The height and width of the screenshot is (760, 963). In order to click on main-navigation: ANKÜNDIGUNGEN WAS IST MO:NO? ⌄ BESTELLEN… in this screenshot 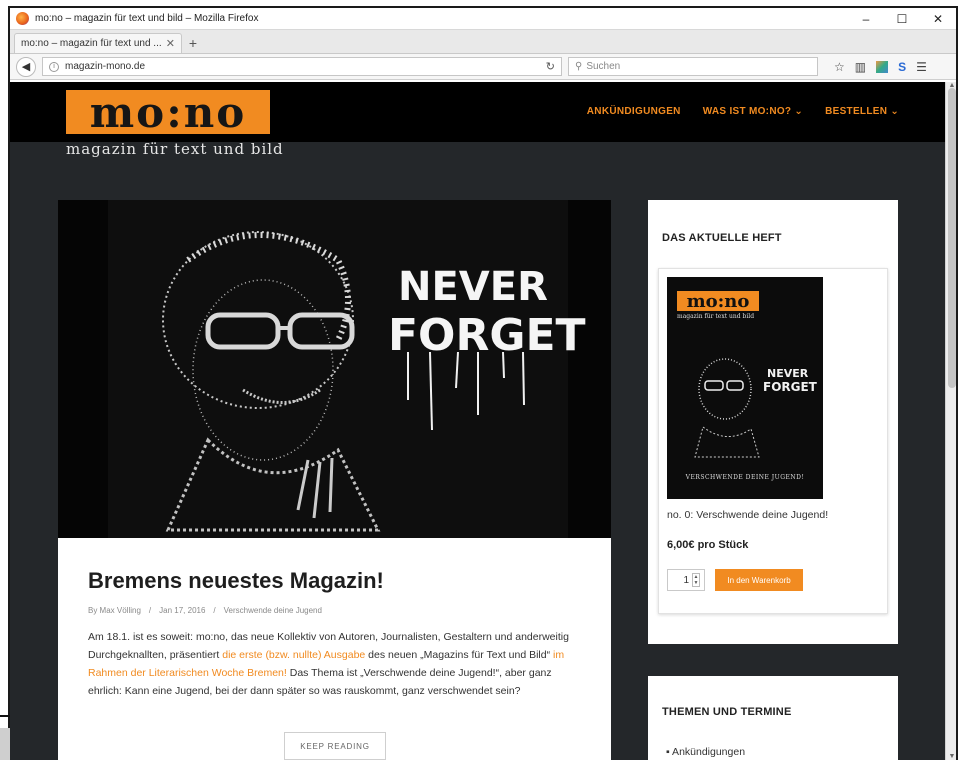, I will do `click(743, 111)`.